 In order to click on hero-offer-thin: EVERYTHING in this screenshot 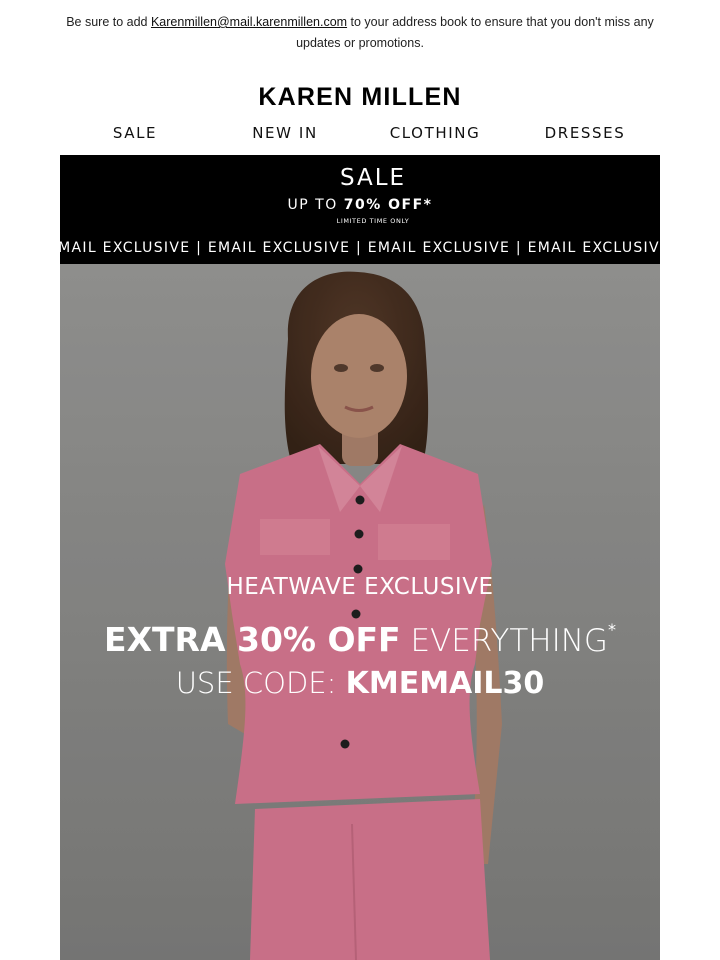, I will do `click(504, 641)`.